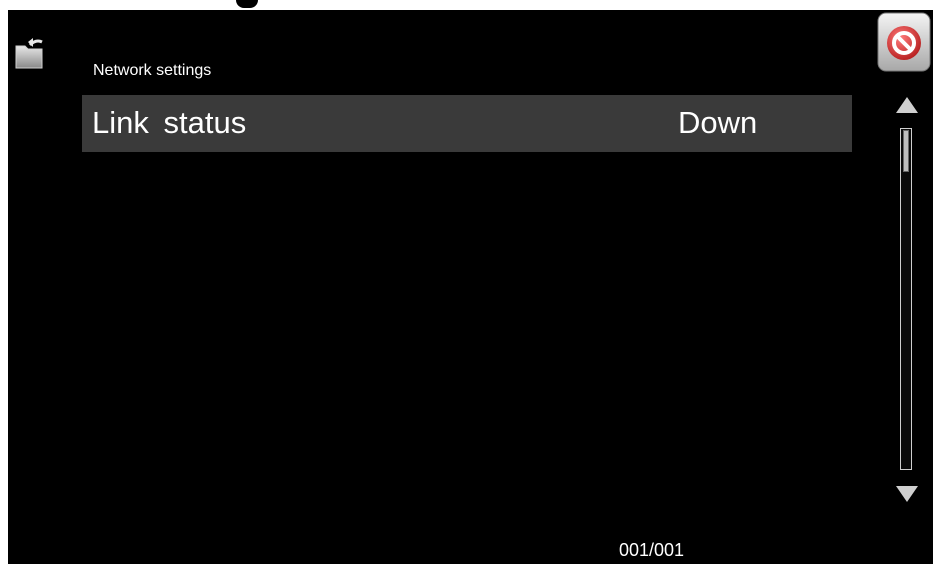 The height and width of the screenshot is (564, 933). What do you see at coordinates (906, 299) in the screenshot?
I see `scrollbar-track` at bounding box center [906, 299].